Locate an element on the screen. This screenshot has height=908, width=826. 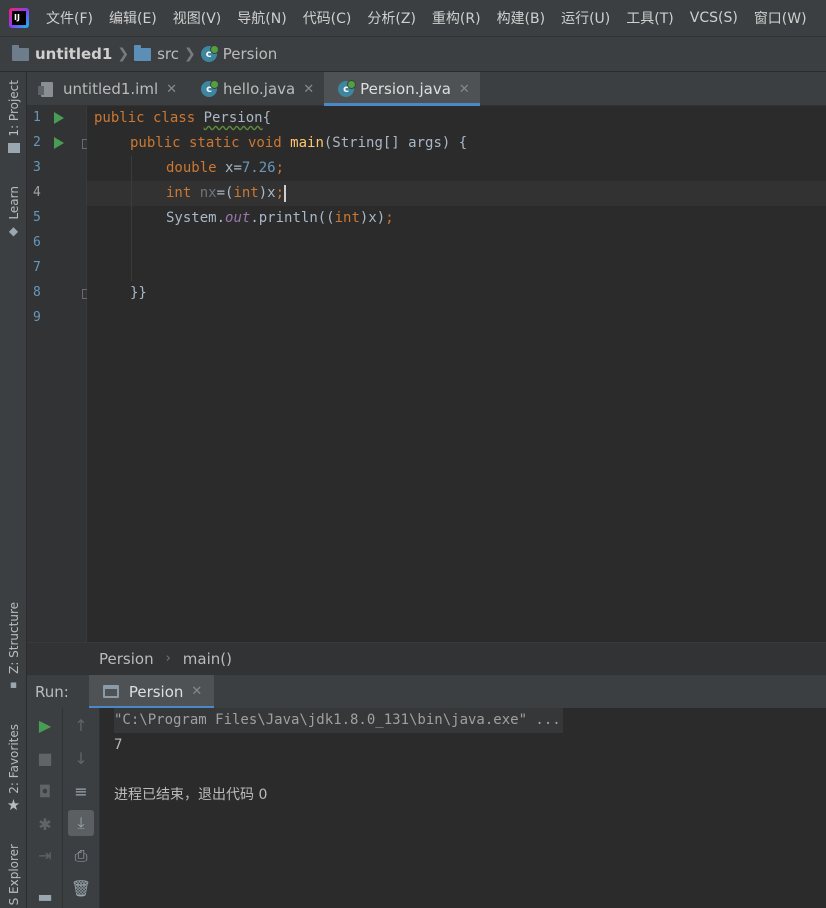
layout-icon: ▬ is located at coordinates (45, 895).